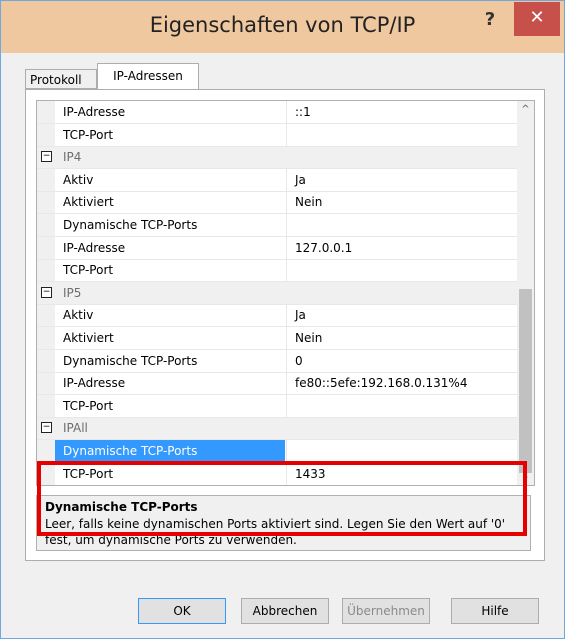  What do you see at coordinates (401, 247) in the screenshot?
I see `property-value: 127.0.0.1` at bounding box center [401, 247].